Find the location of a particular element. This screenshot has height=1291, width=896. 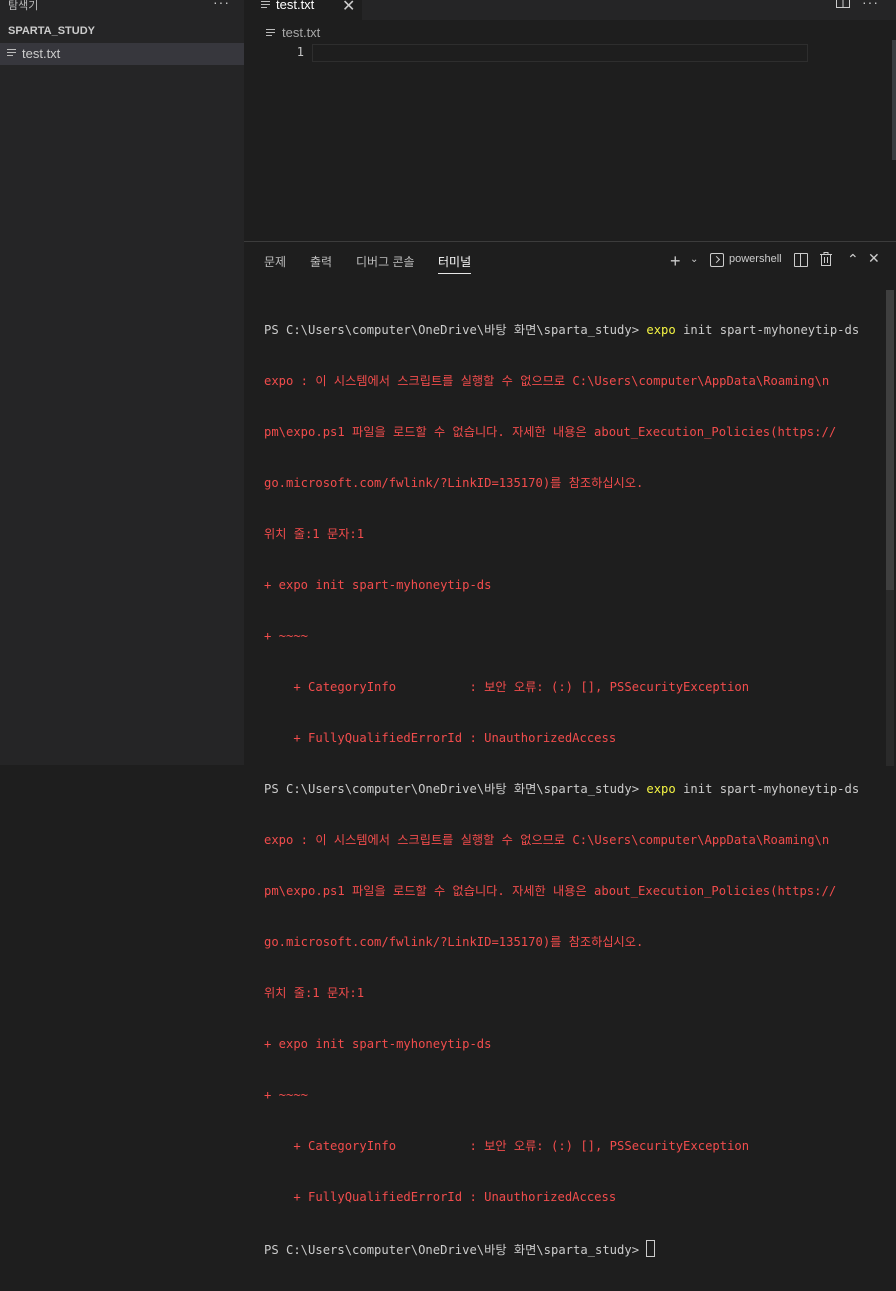

tab-terminal: 터미널 is located at coordinates (454, 261).